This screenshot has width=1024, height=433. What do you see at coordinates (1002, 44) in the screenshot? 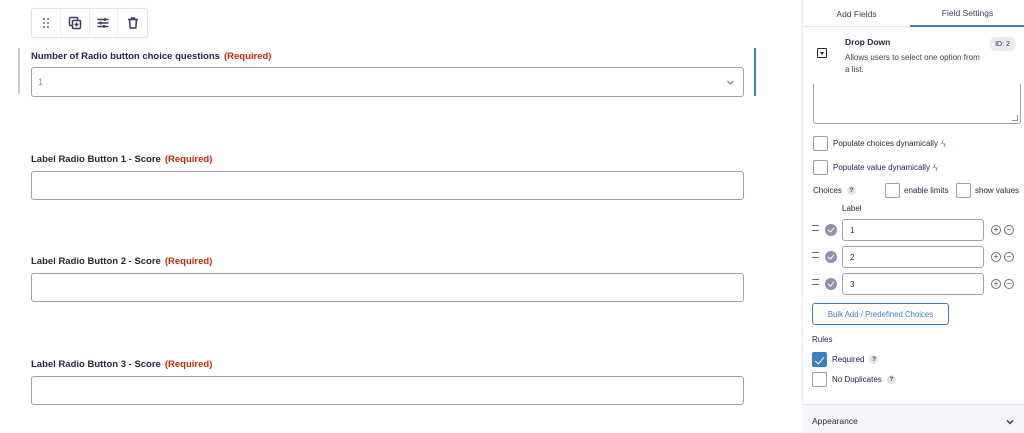
I see `field-id-badge: ID: 2` at bounding box center [1002, 44].